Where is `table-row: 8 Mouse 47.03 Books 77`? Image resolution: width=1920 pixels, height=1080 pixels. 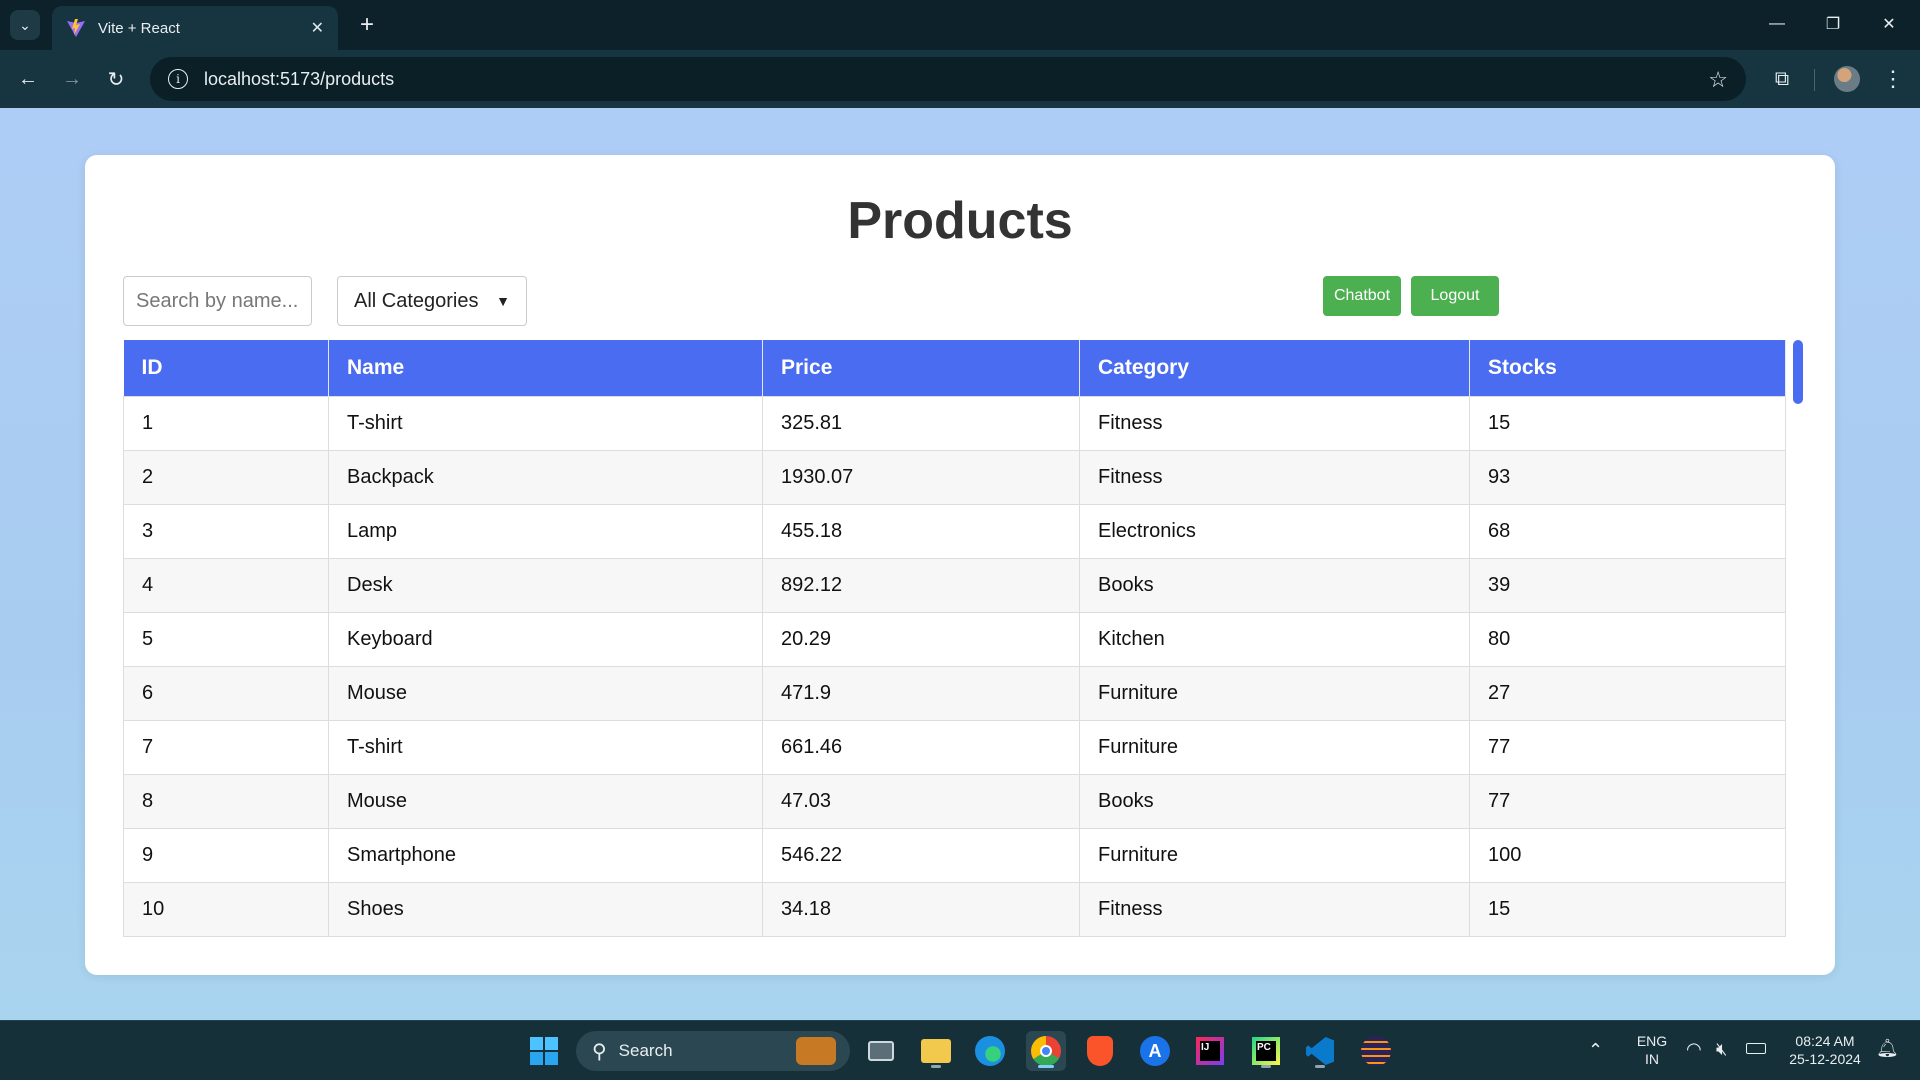 table-row: 8 Mouse 47.03 Books 77 is located at coordinates (954, 801).